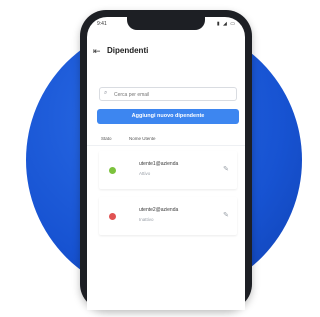 The width and height of the screenshot is (320, 317). Describe the element at coordinates (112, 216) in the screenshot. I see `status-dot-inactive` at that location.